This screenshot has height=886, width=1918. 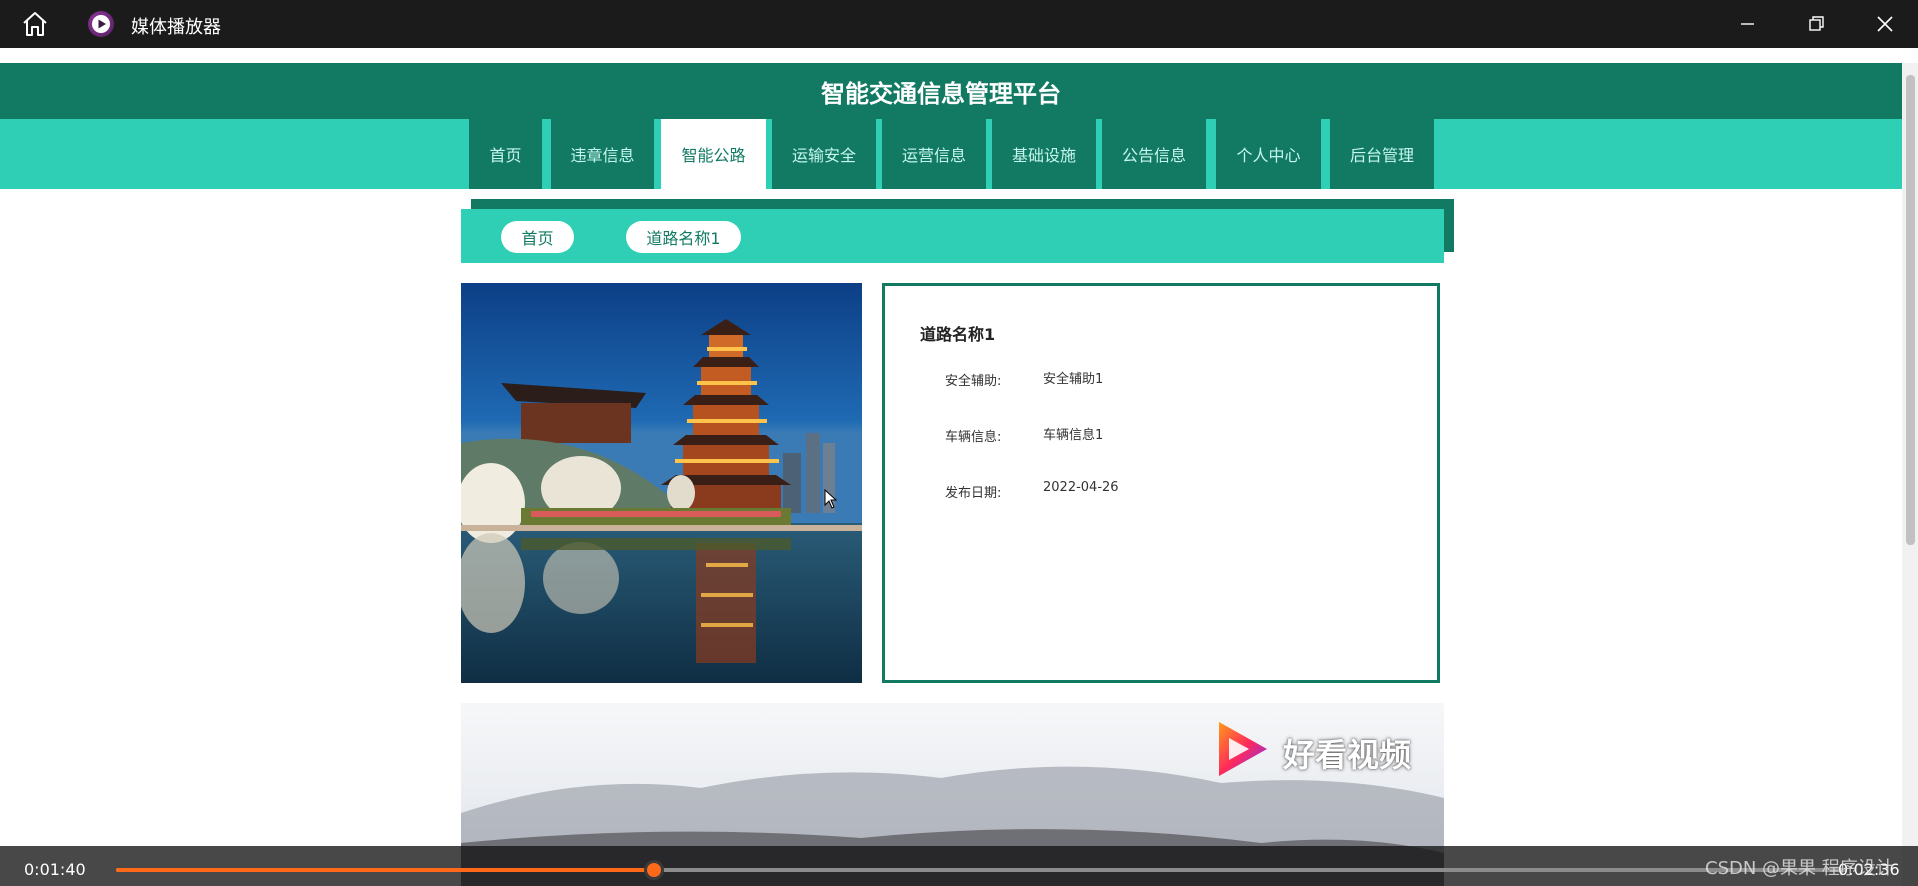 What do you see at coordinates (654, 870) in the screenshot?
I see `seek-thumb` at bounding box center [654, 870].